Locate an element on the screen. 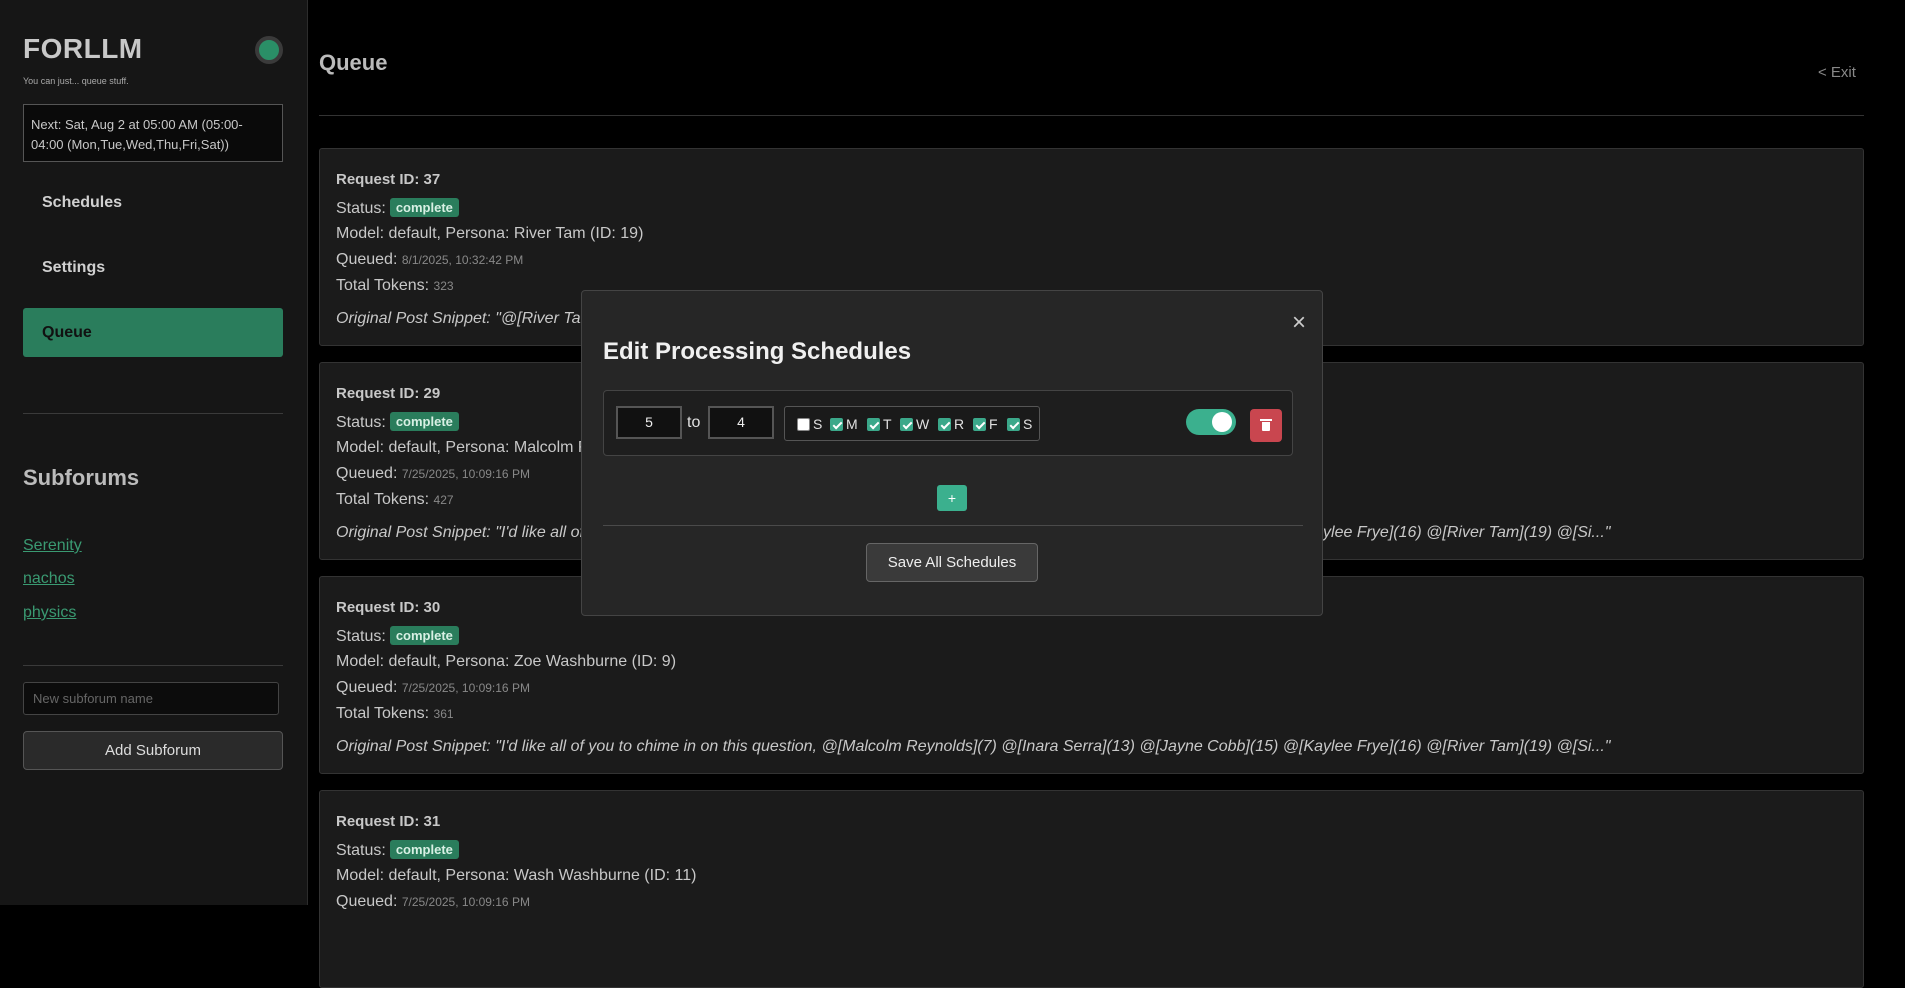  tokens-value: 361 is located at coordinates (443, 714).